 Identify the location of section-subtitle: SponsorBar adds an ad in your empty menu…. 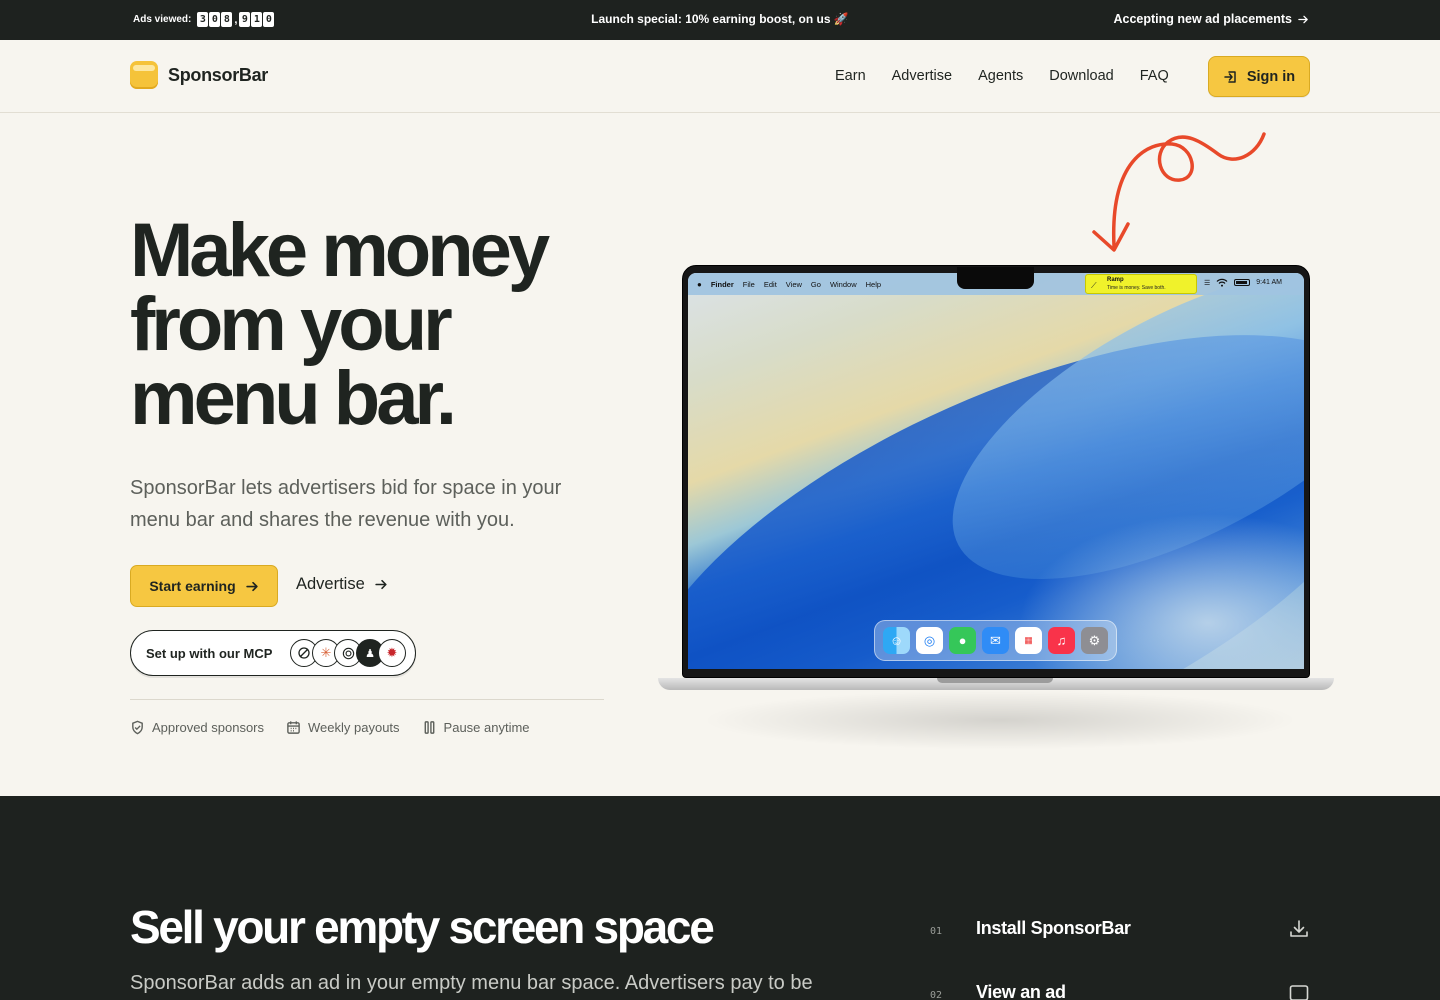
(471, 983).